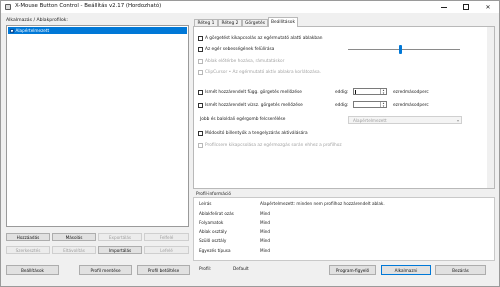 This screenshot has width=500, height=287. Describe the element at coordinates (105, 270) in the screenshot. I see `save-profile-button: Profil mentése` at that location.